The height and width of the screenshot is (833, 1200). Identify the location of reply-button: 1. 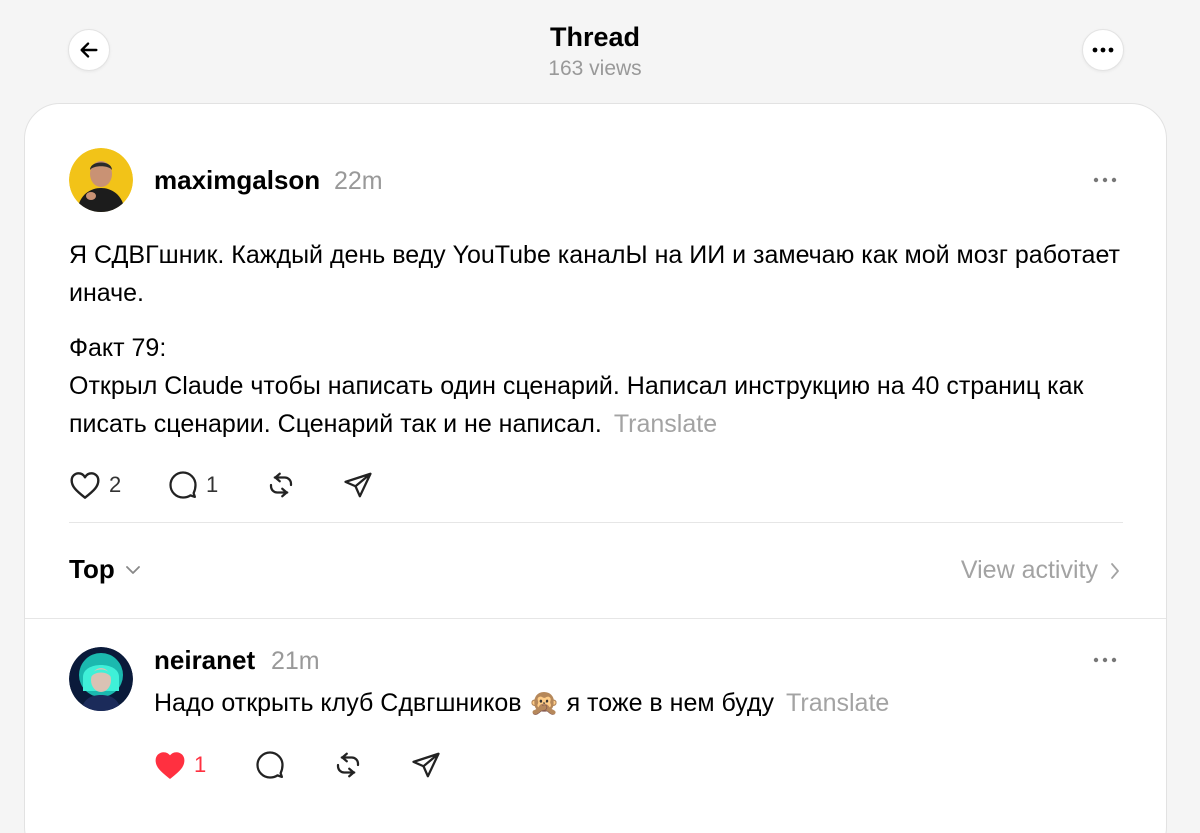
(193, 485).